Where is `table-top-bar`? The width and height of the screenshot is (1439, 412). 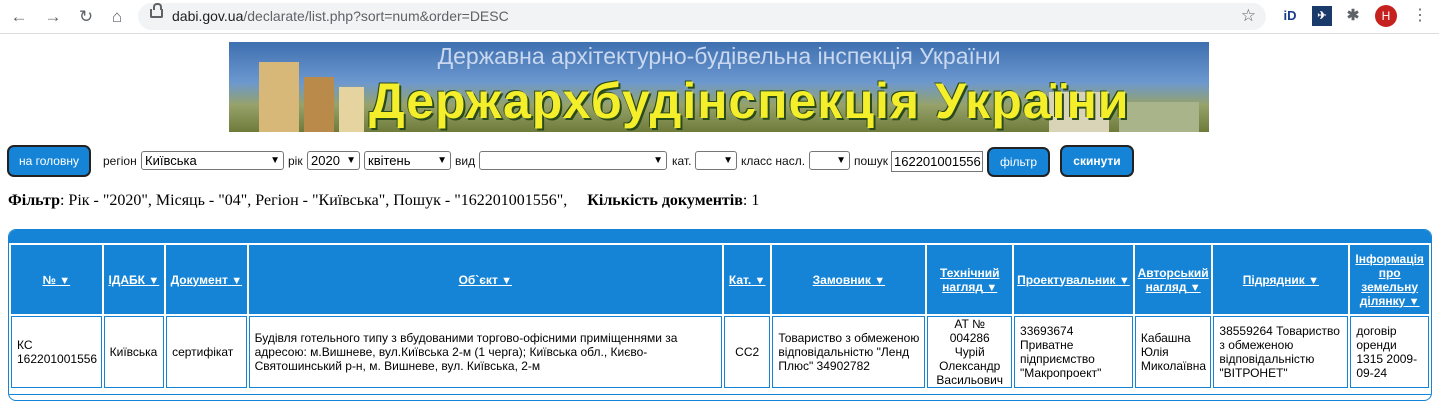
table-top-bar is located at coordinates (720, 236).